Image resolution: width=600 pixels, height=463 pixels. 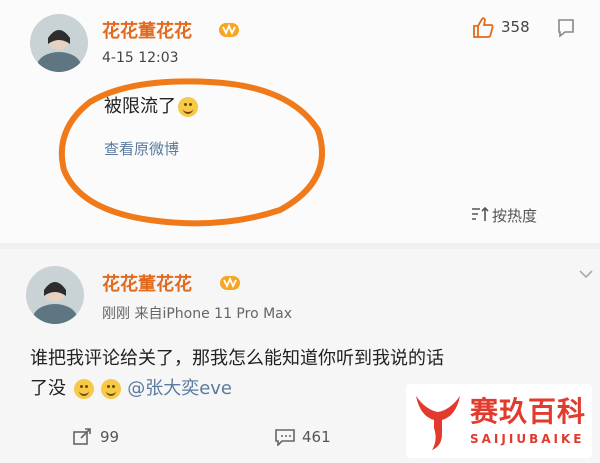 What do you see at coordinates (438, 423) in the screenshot?
I see `whale-tail-logo-icon` at bounding box center [438, 423].